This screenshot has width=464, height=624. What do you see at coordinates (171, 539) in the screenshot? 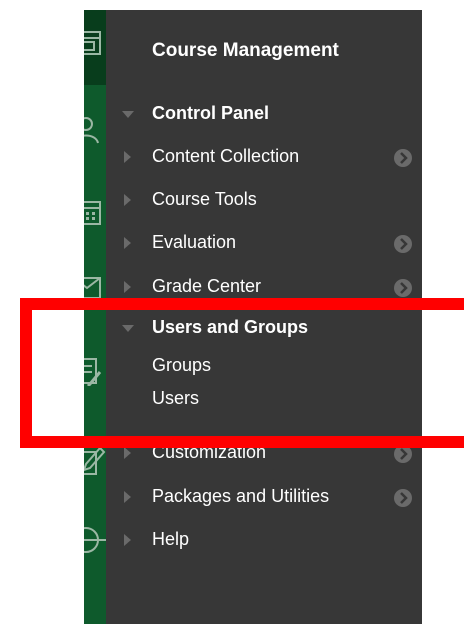
I see `menu-item-label: Help` at bounding box center [171, 539].